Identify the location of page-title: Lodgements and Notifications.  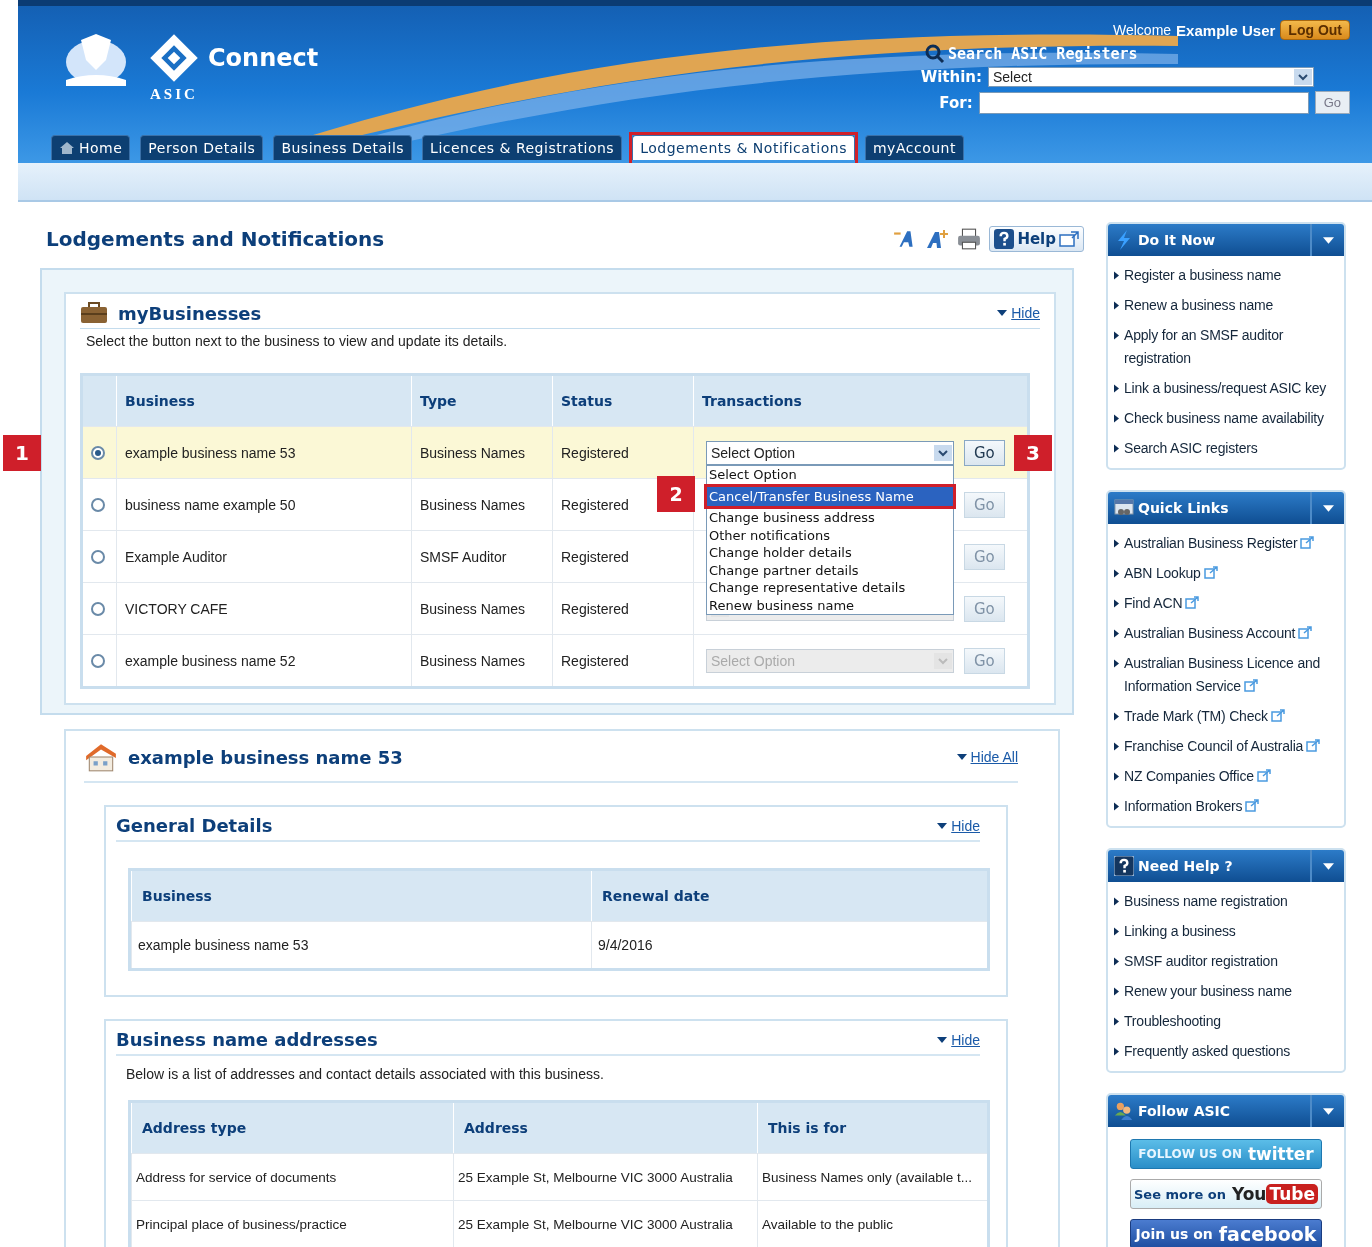
(215, 239).